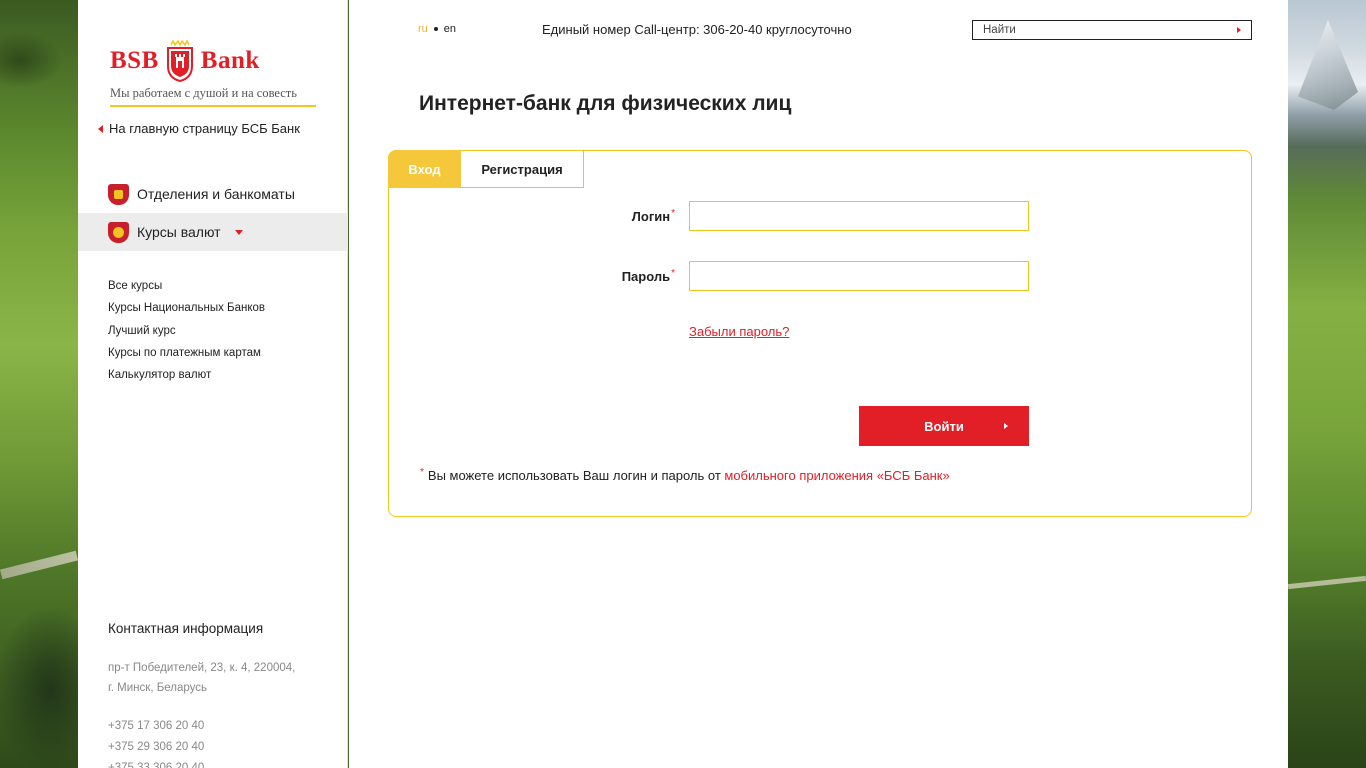 This screenshot has width=1366, height=768. I want to click on background-landscape-left, so click(39, 384).